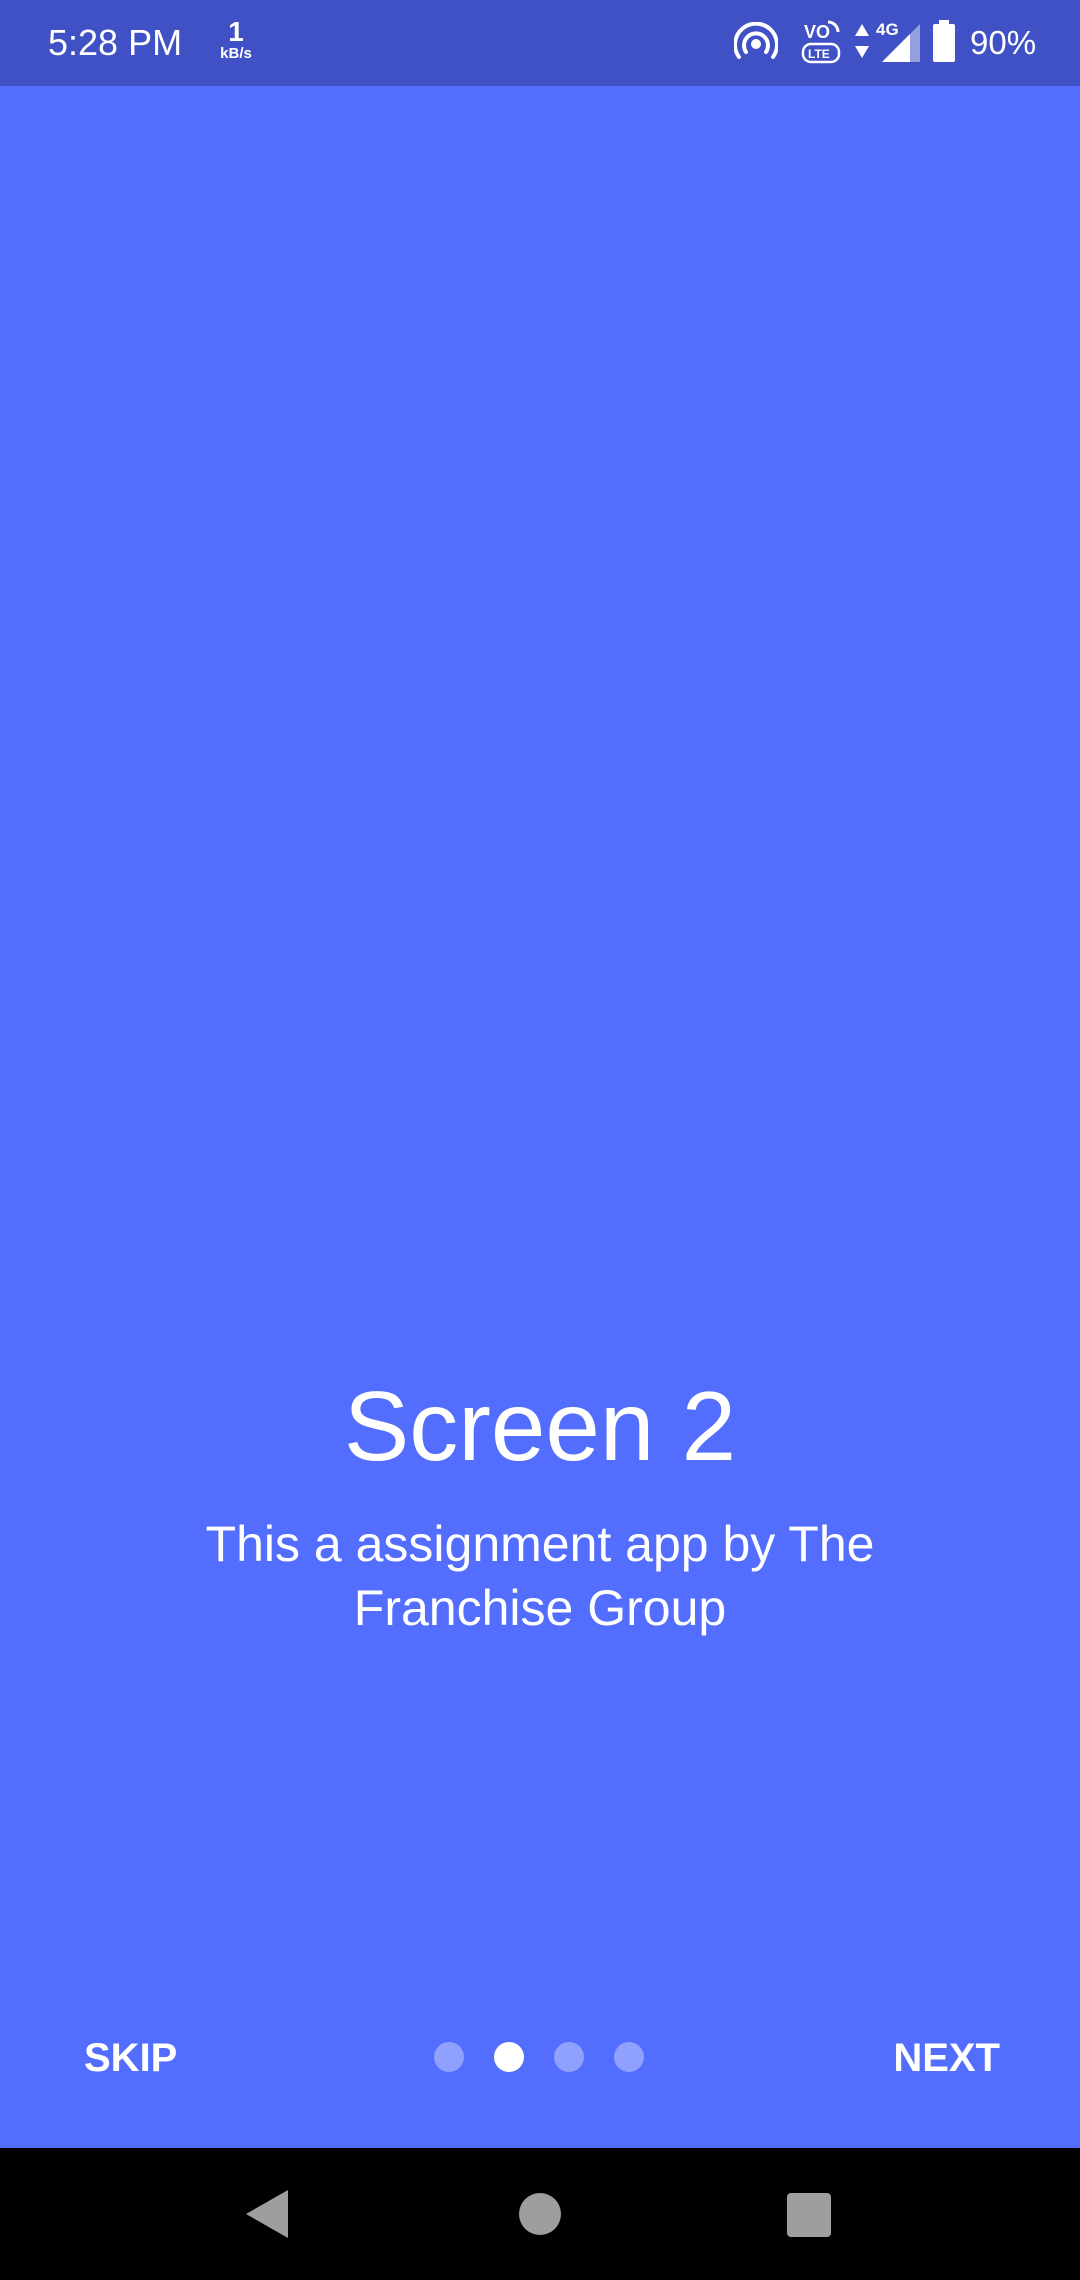  I want to click on status-bar: 5:28 PM 1 kB/s VO LTE 4G 90%, so click(540, 43).